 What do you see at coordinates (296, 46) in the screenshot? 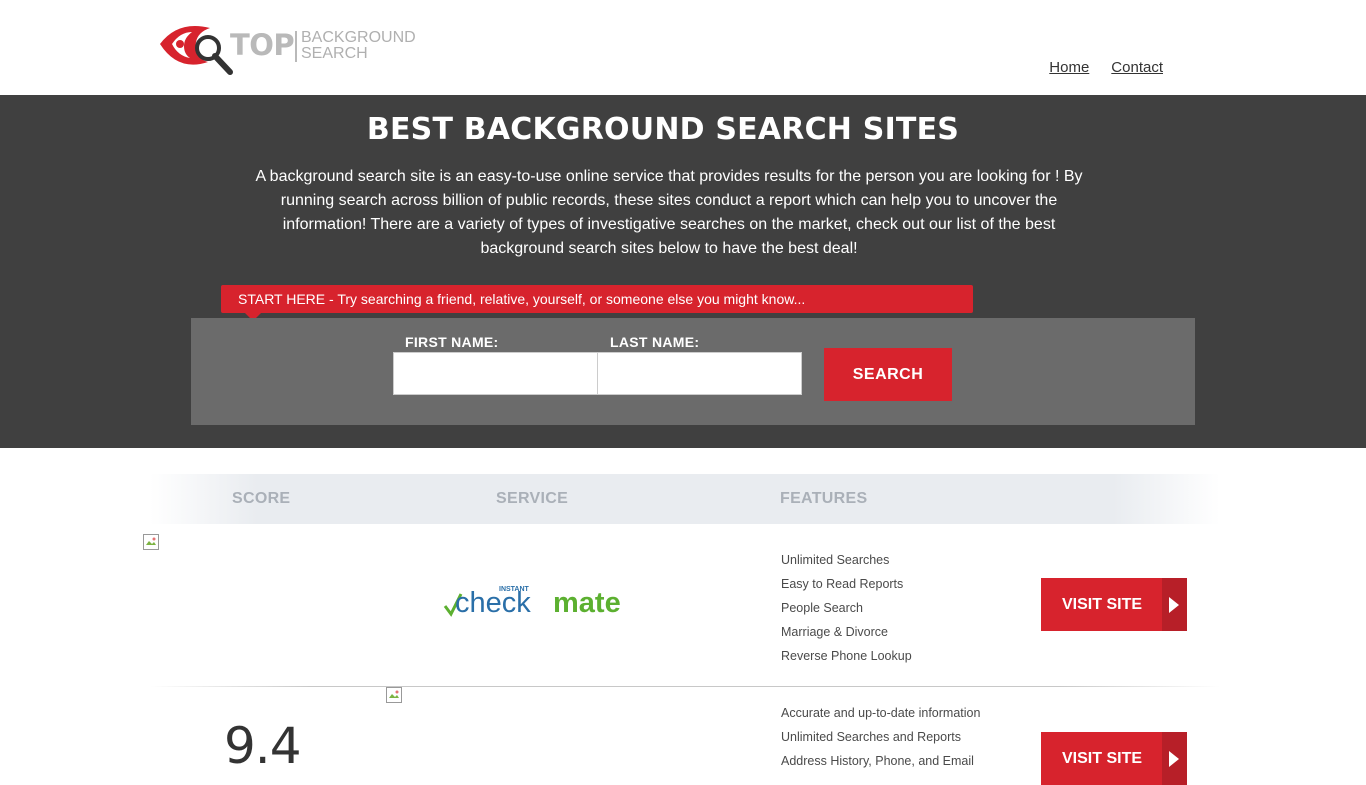
I see `logo-divider` at bounding box center [296, 46].